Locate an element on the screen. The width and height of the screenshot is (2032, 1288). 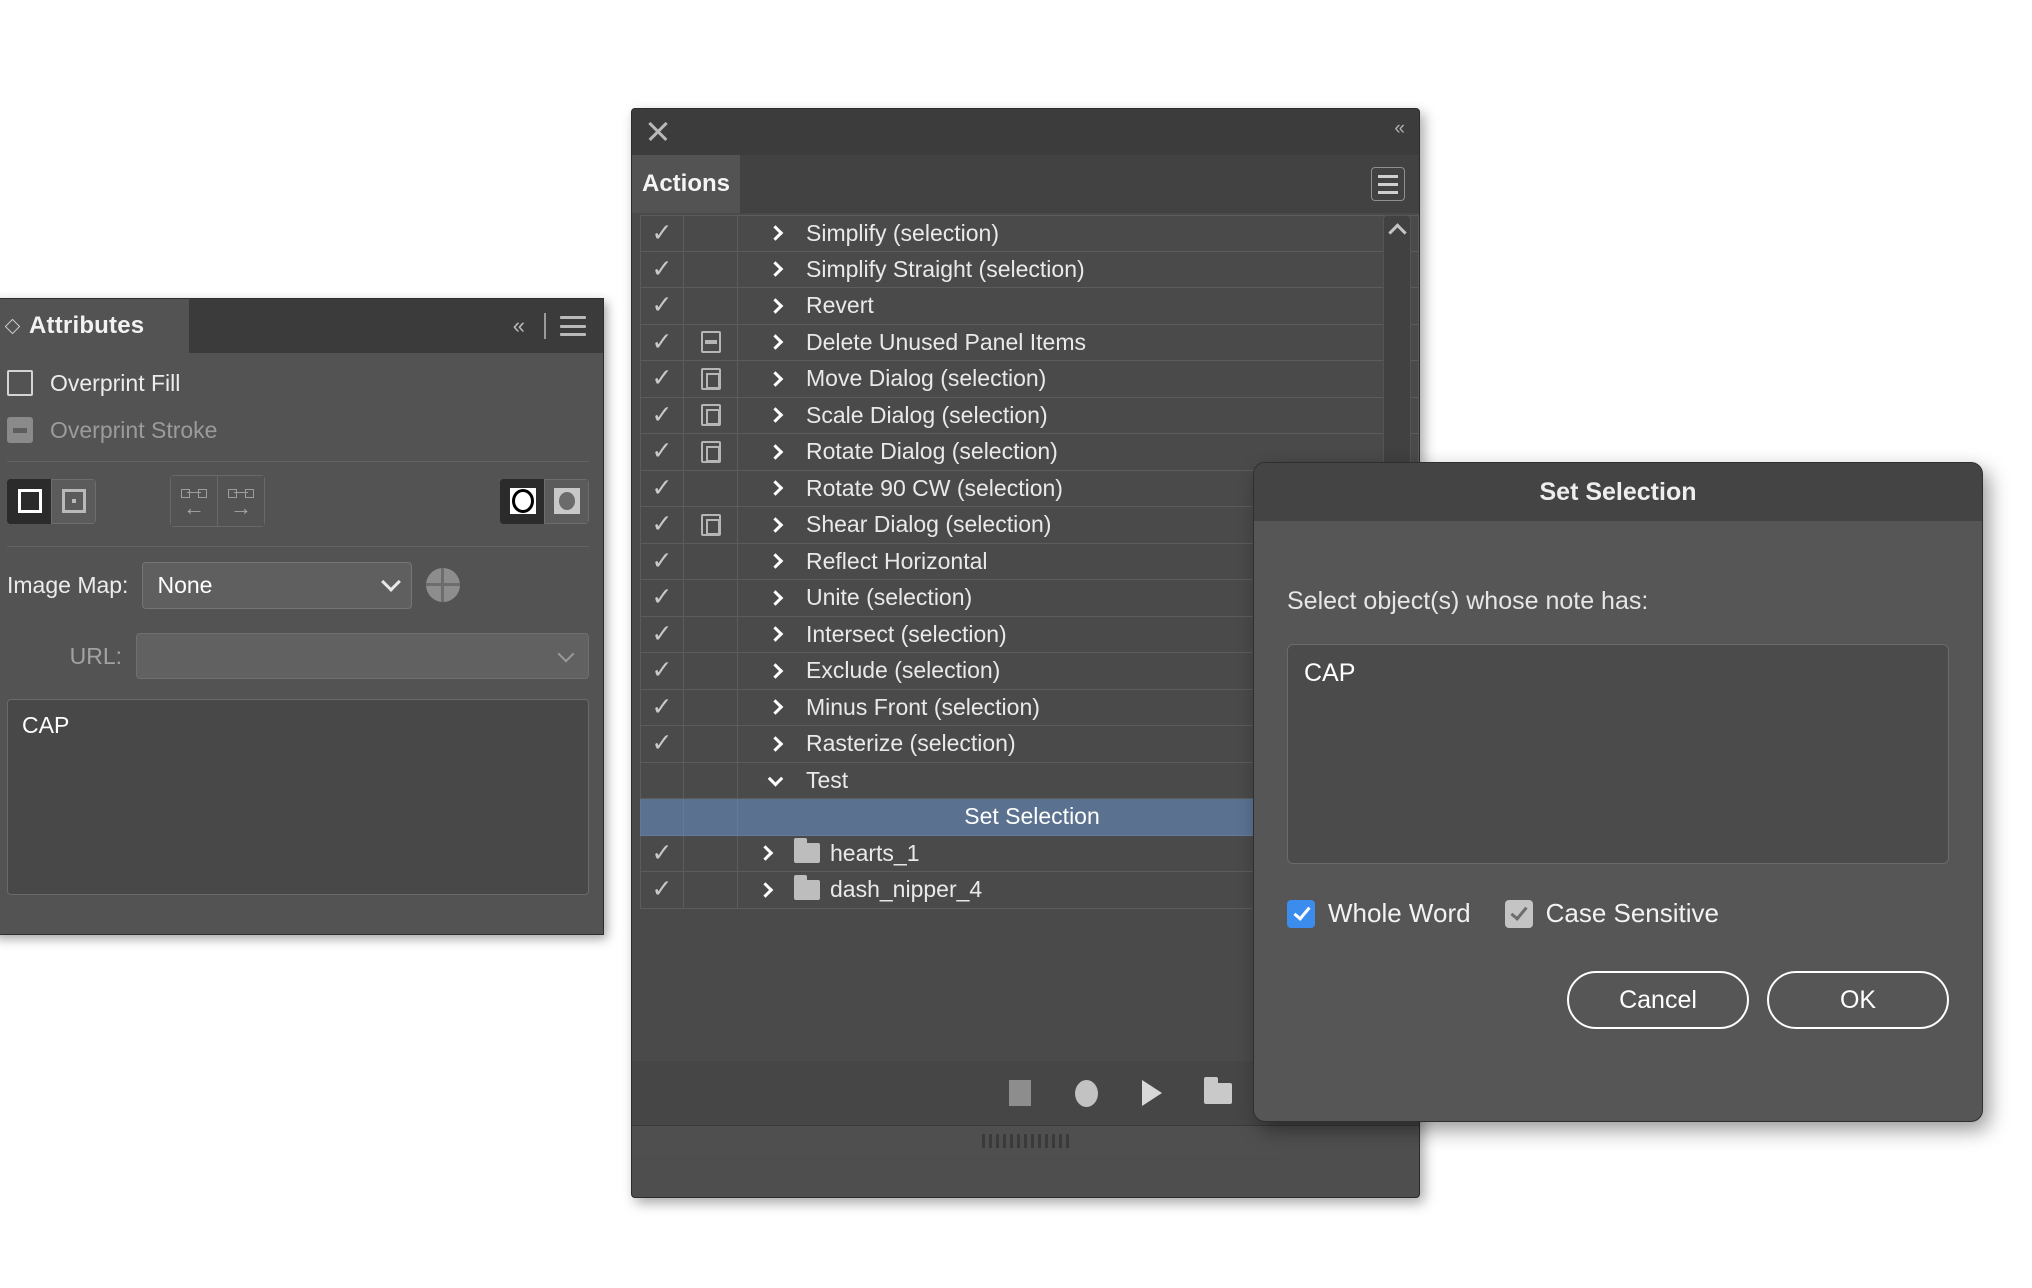
action-row: ✓ Move Dialog (selection) is located at coordinates (1029, 379).